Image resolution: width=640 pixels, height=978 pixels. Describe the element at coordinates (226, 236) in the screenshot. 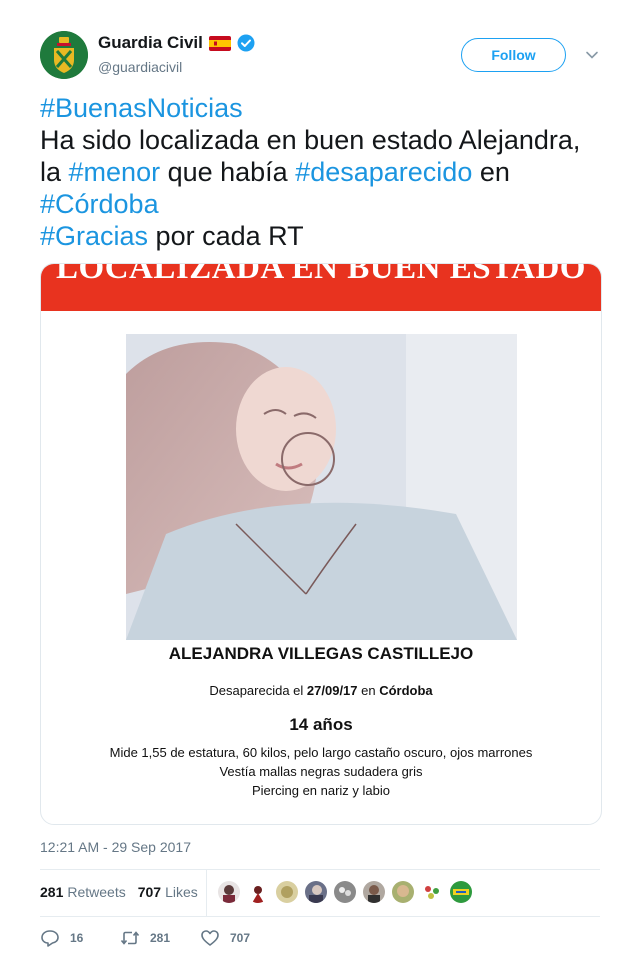

I see `tweet-text-fragment: por cada RT` at that location.